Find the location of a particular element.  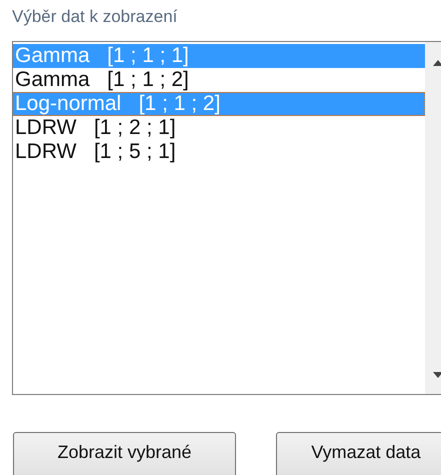

list-item: Gamma [1 ; 1 ; 2] is located at coordinates (219, 80).